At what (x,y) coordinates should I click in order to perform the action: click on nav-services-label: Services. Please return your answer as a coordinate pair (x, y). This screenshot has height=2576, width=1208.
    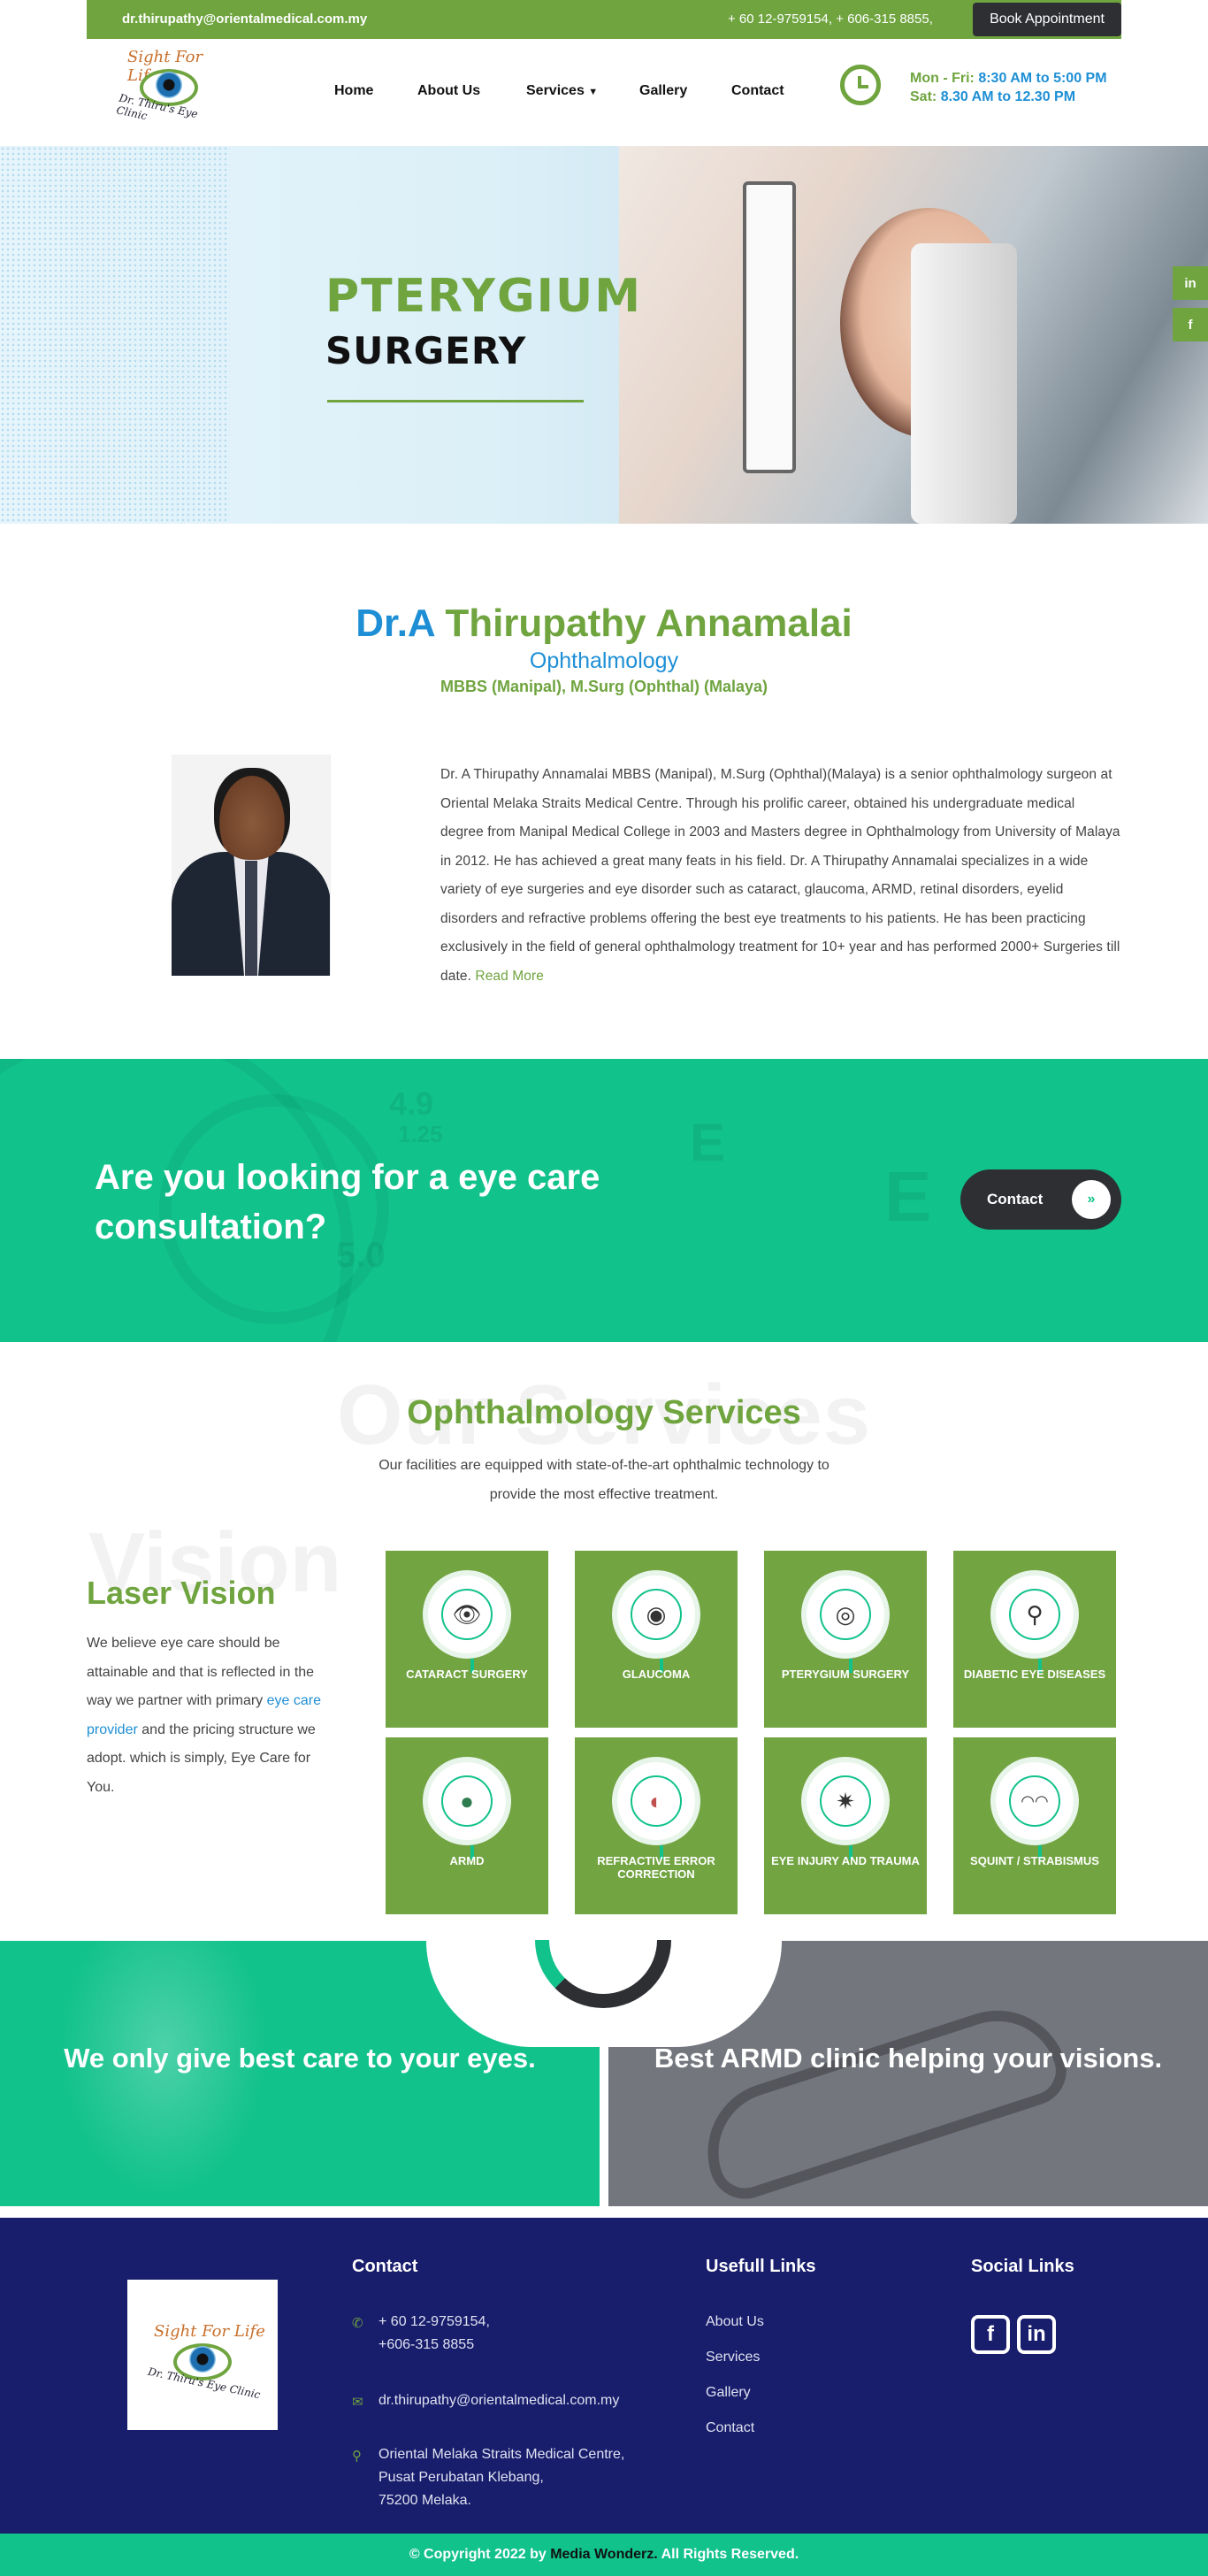
    Looking at the image, I should click on (555, 90).